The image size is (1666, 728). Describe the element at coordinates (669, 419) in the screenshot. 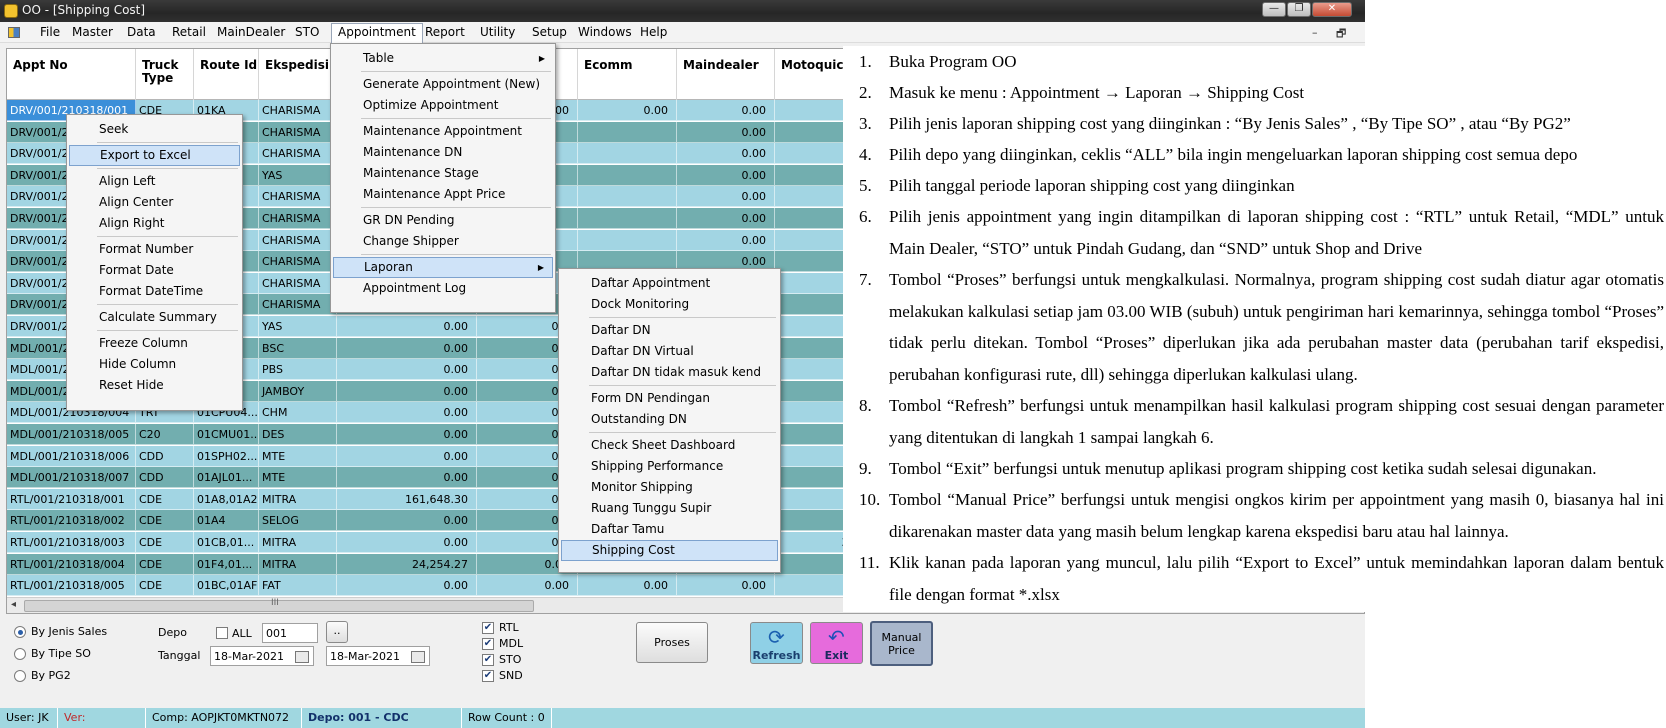

I see `menu-item-outstanding-dn: Outstanding DN` at that location.